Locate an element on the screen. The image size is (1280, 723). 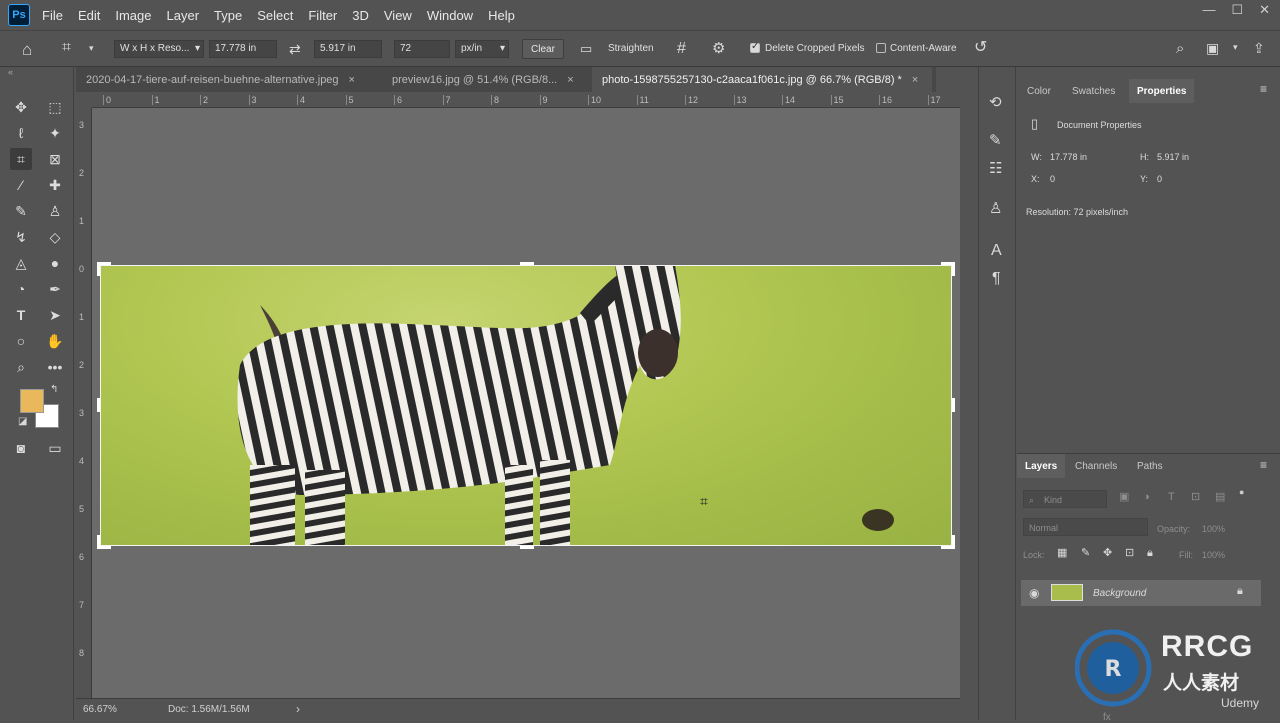
type-filter-icon: T is located at coordinates (1171, 497).